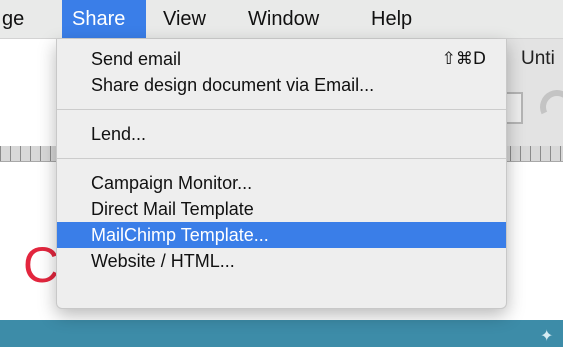  Describe the element at coordinates (538, 58) in the screenshot. I see `document-title: Unti` at that location.